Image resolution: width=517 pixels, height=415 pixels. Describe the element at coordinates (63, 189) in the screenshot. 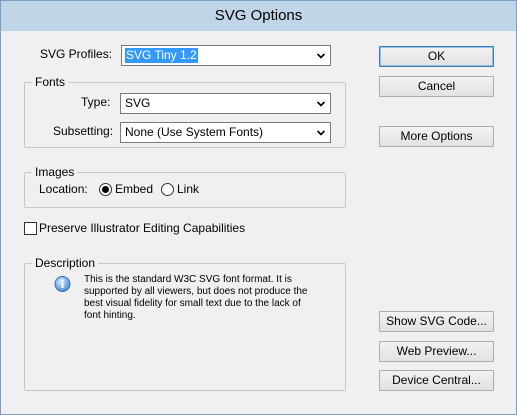

I see `location-label: Location:` at that location.